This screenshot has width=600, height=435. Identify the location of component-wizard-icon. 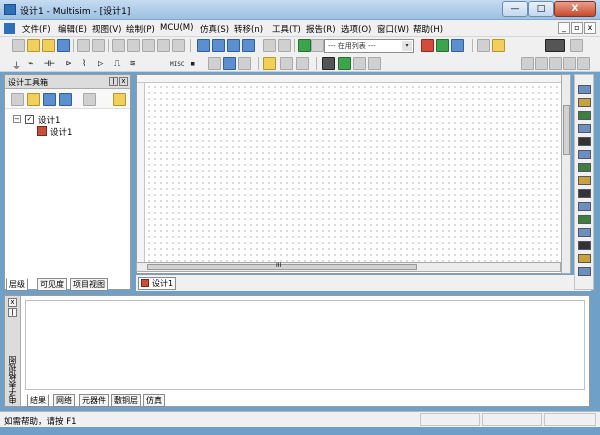
(317, 45).